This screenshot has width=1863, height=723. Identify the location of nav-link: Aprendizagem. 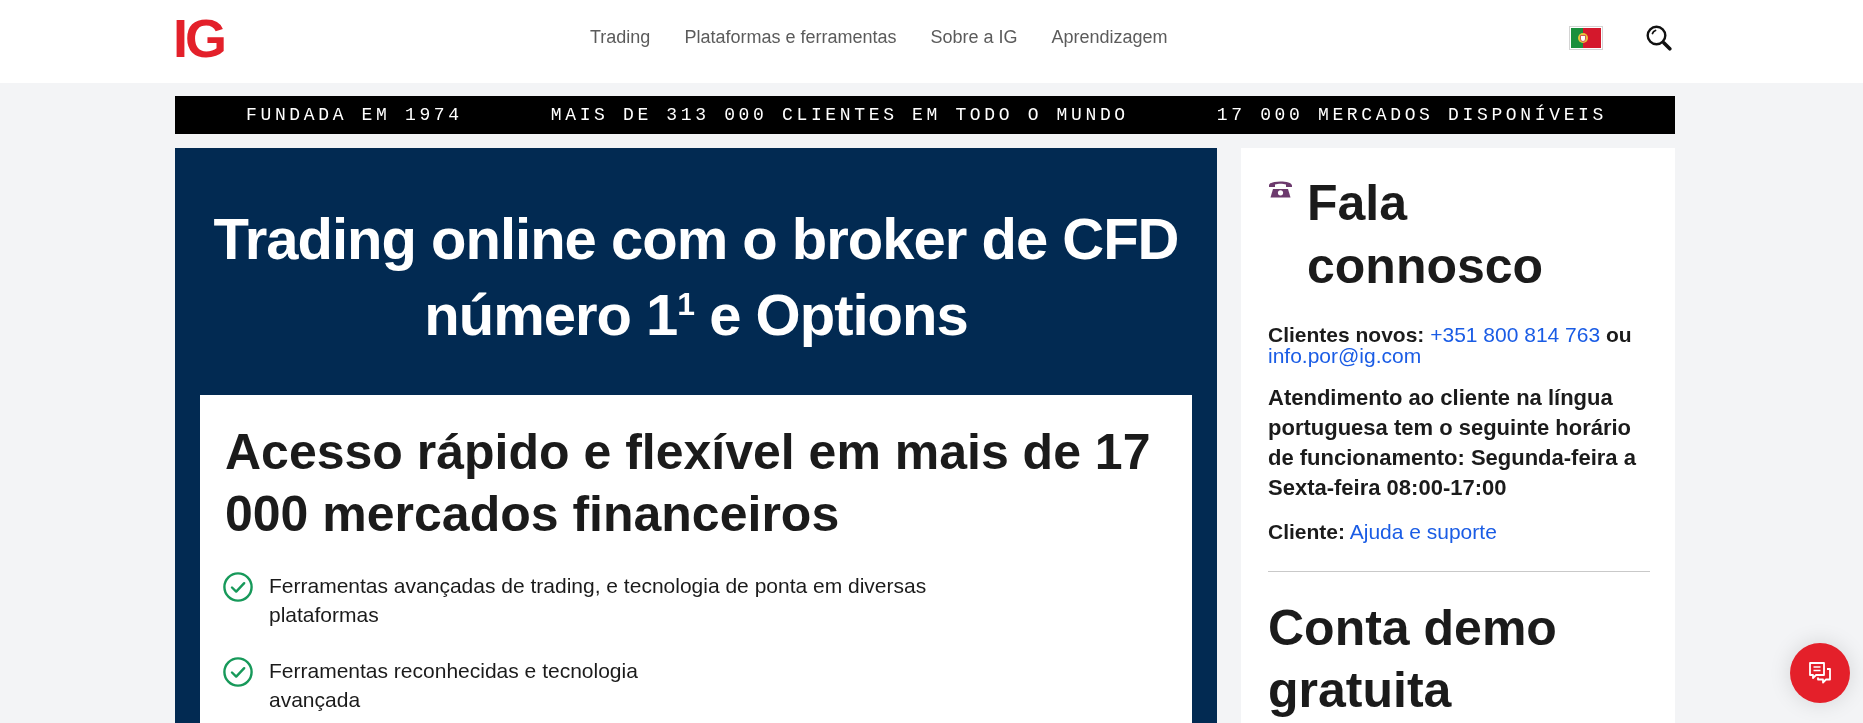
(1109, 37).